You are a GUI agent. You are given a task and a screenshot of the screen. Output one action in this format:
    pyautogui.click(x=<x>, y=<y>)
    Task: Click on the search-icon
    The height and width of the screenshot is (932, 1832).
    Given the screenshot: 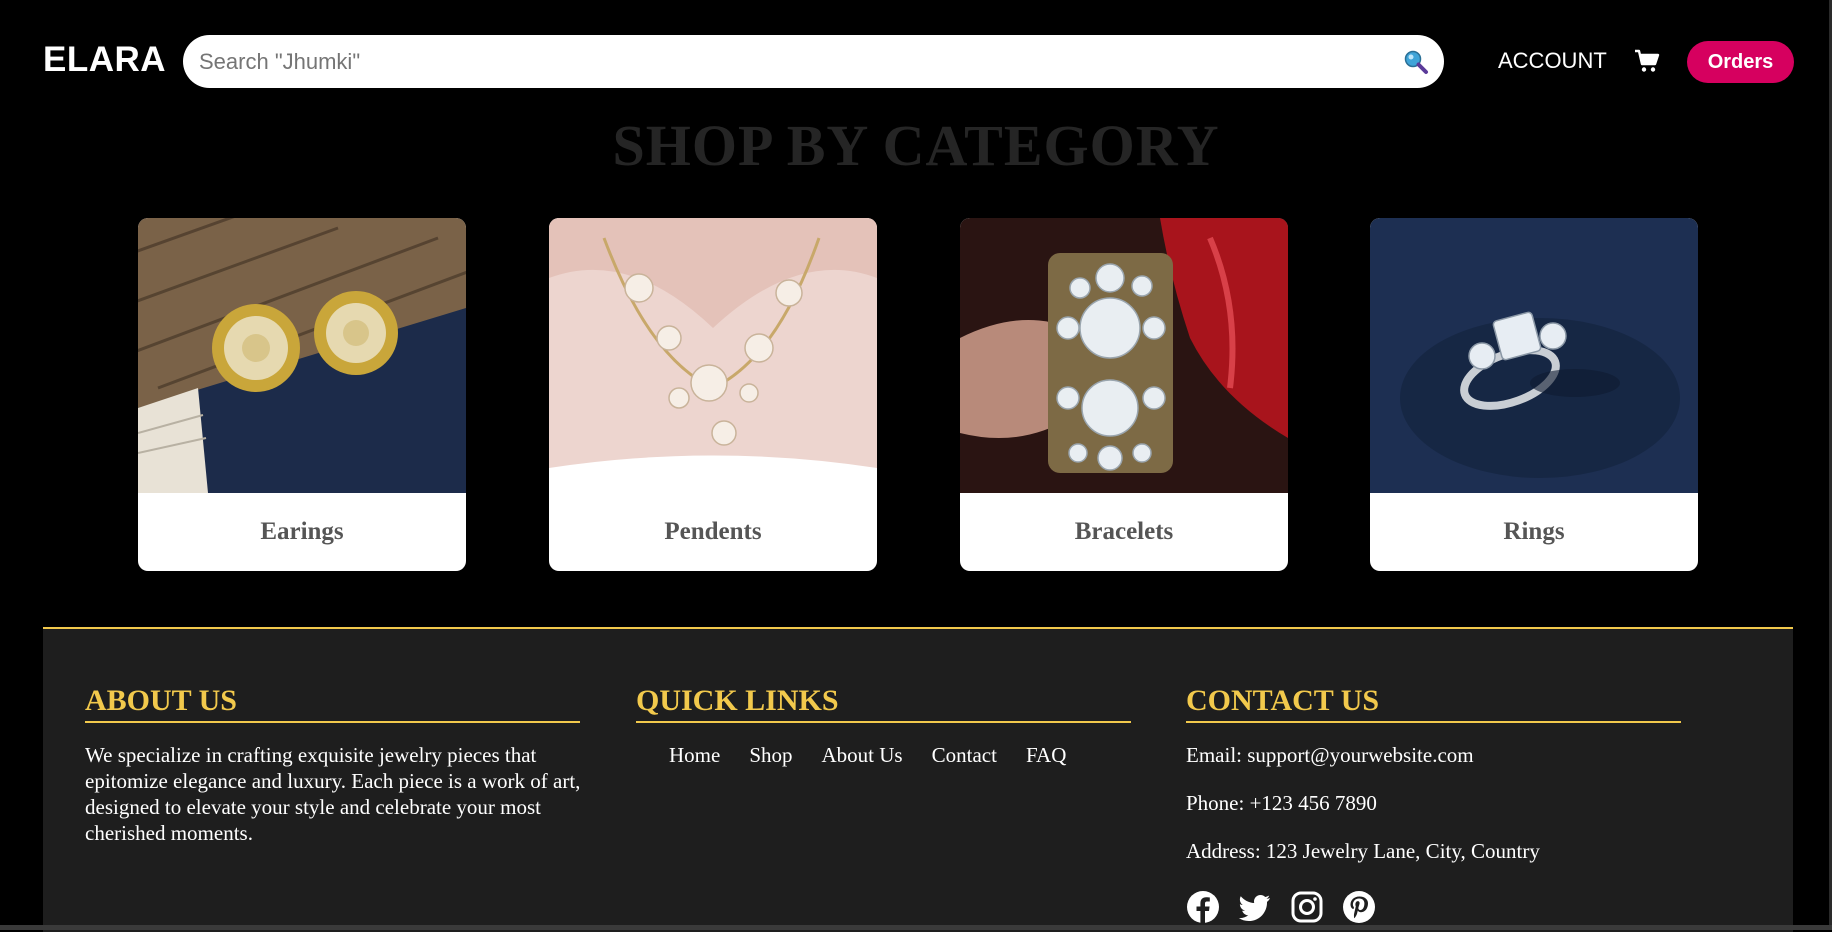 What is the action you would take?
    pyautogui.click(x=1416, y=62)
    